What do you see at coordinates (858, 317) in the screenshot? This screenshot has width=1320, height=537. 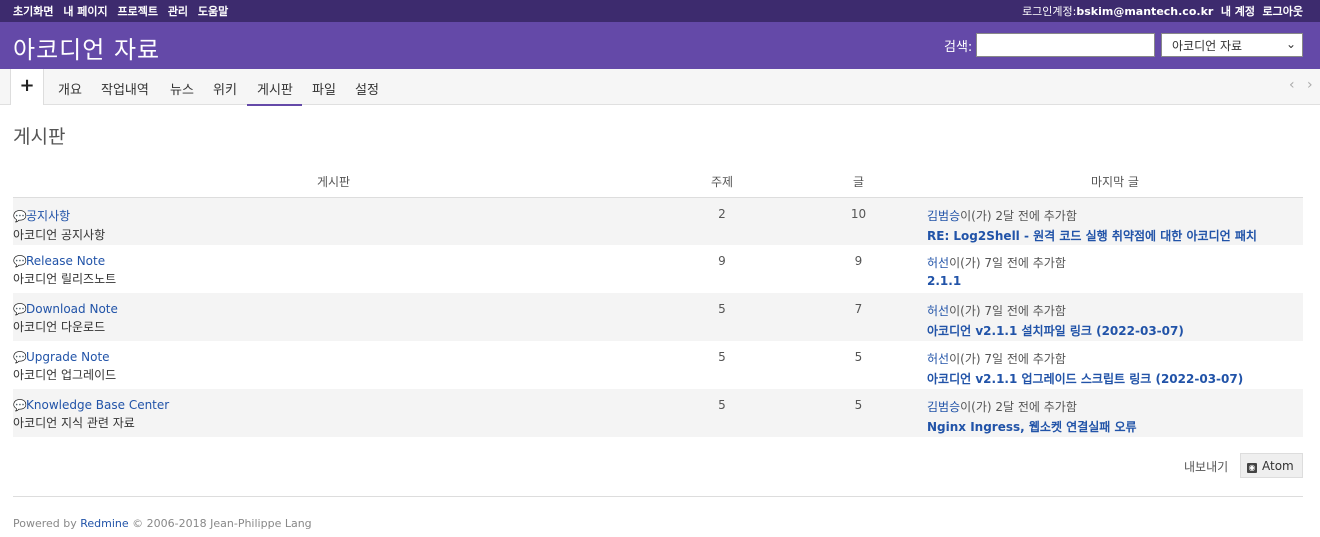 I see `messages-count: 7` at bounding box center [858, 317].